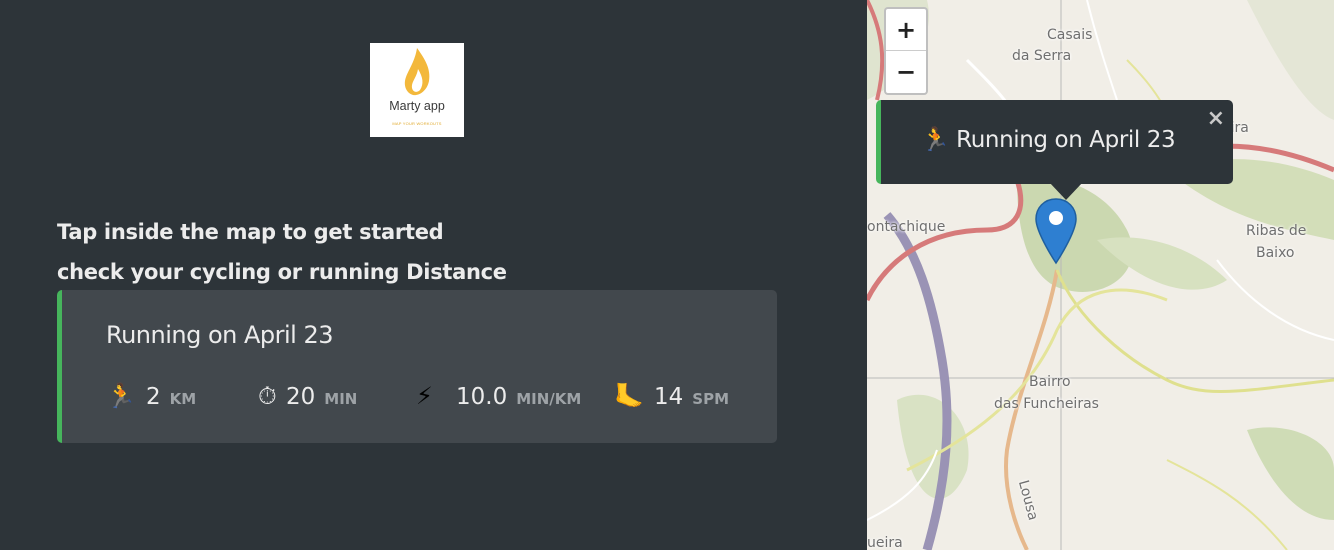 Image resolution: width=1334 pixels, height=550 pixels. I want to click on zoom-in-button: +, so click(906, 30).